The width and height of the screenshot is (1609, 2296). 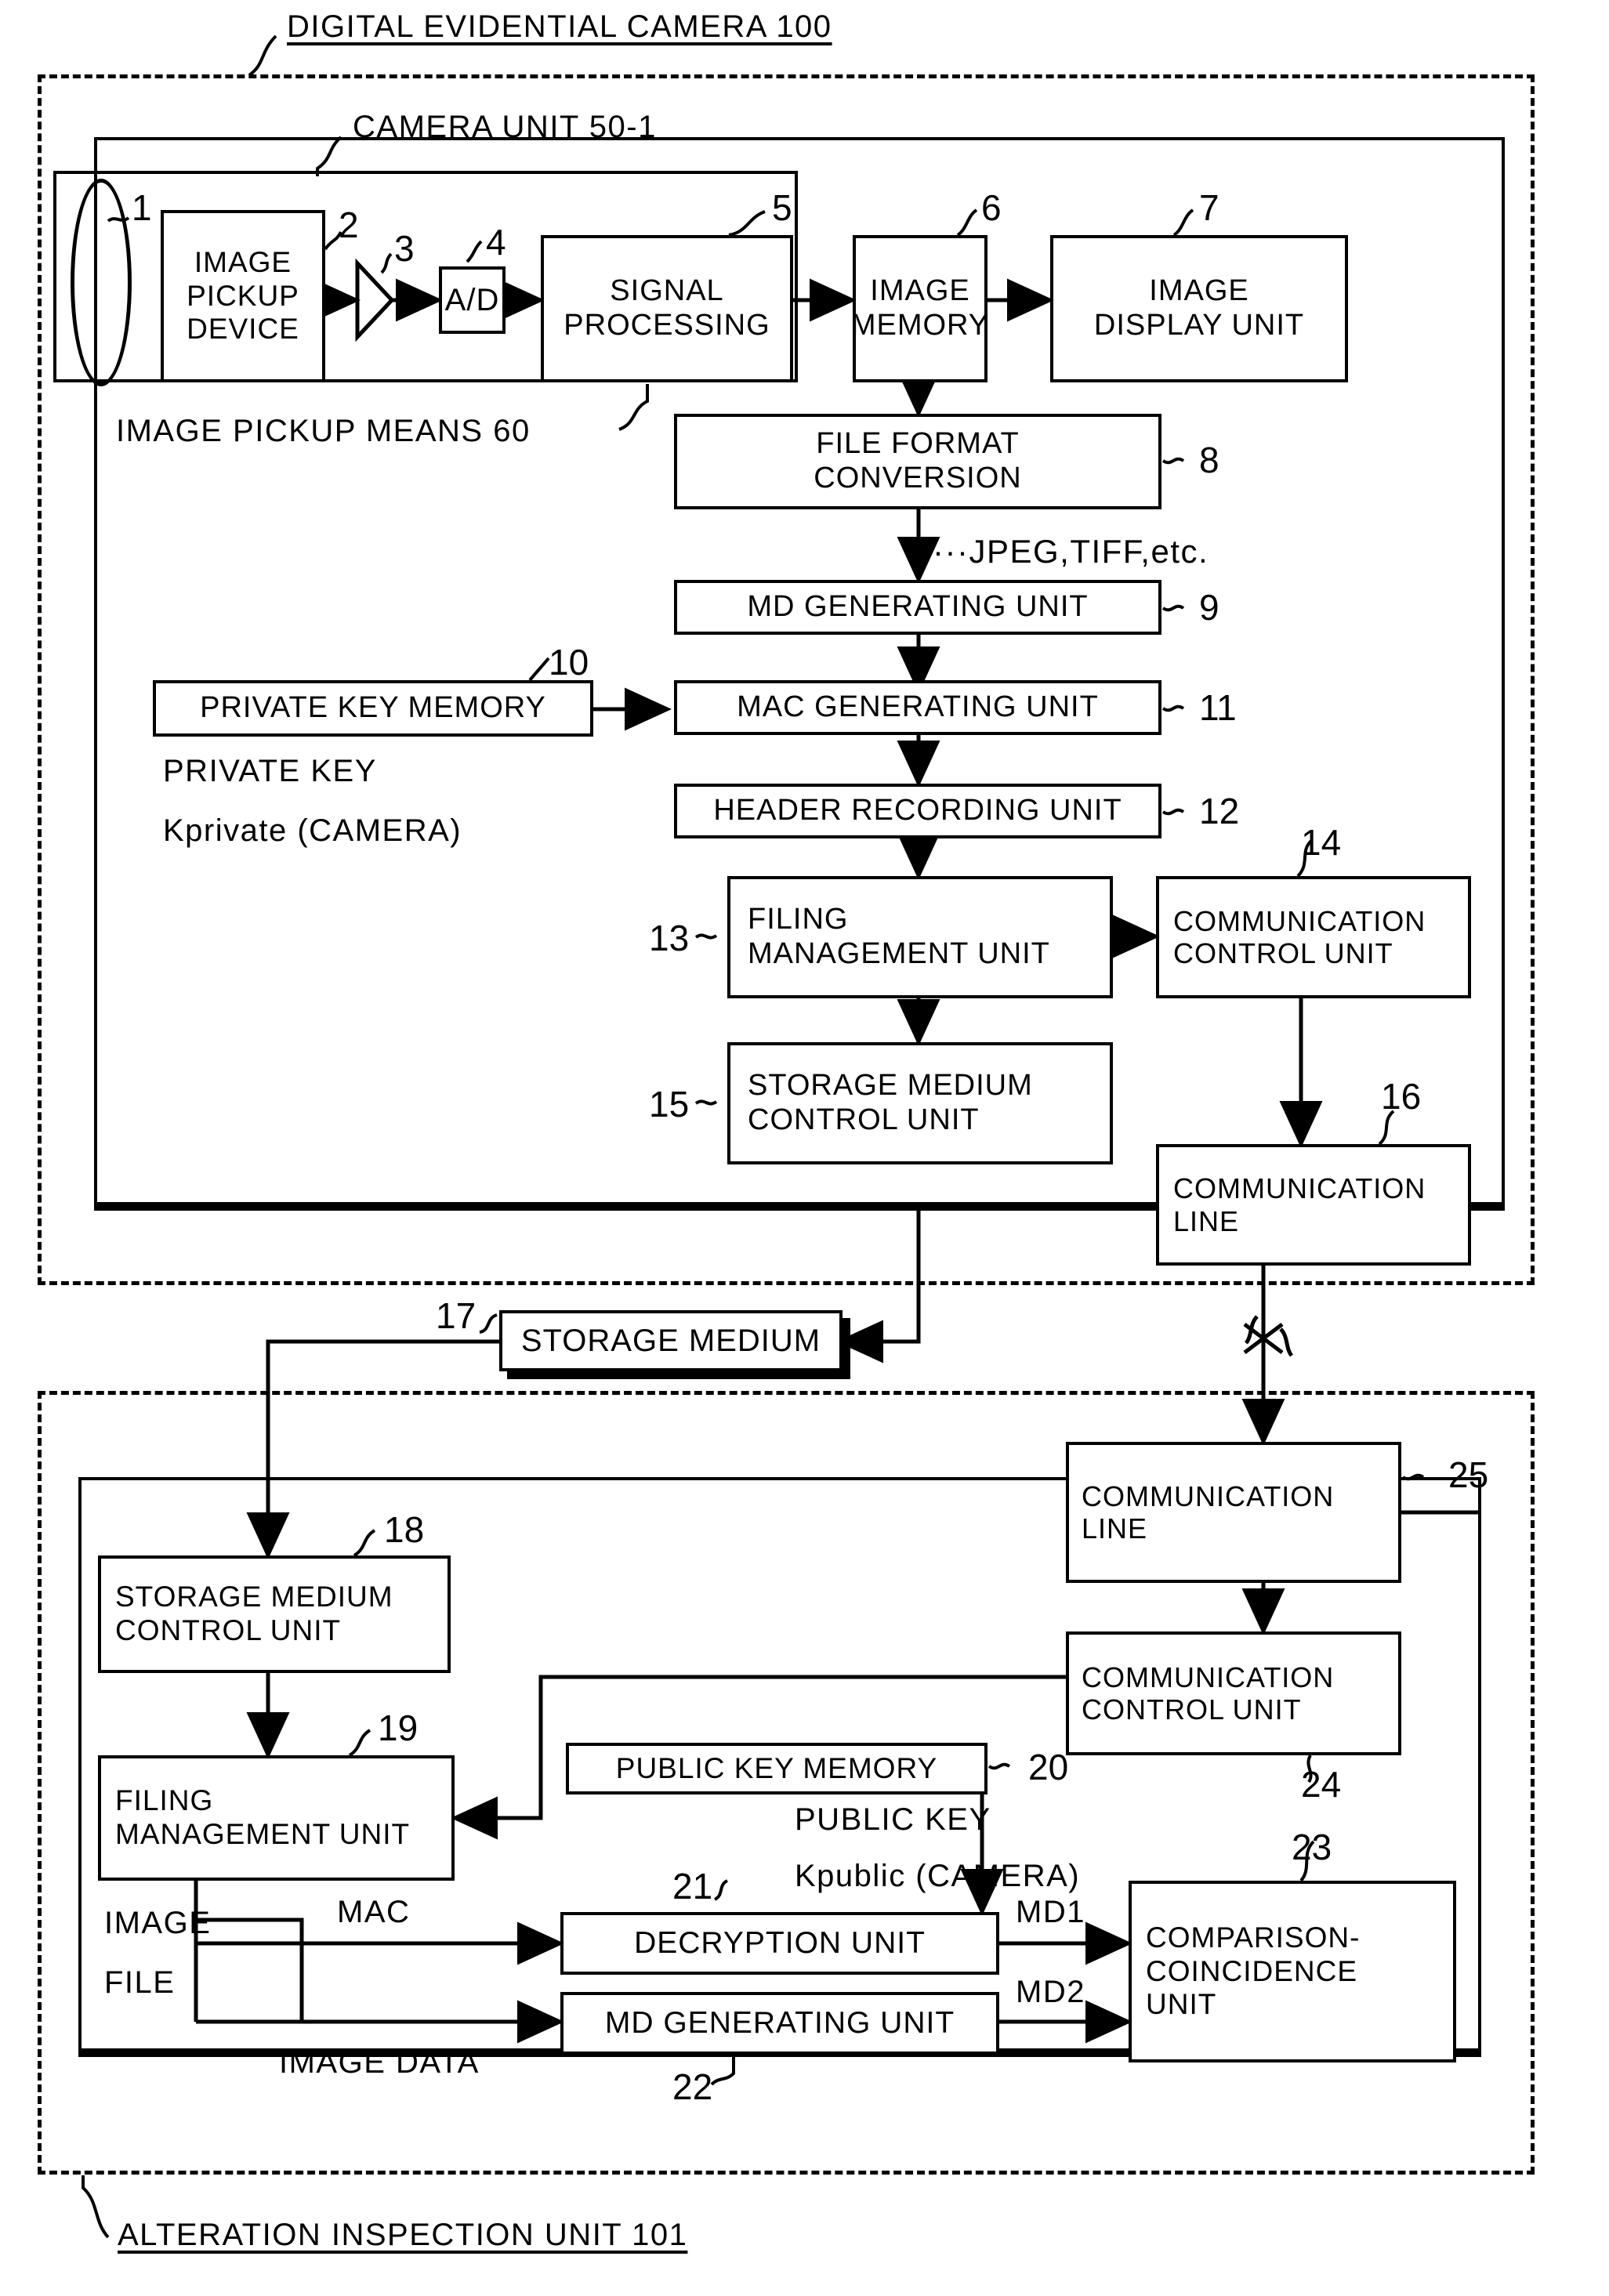 I want to click on filing-management-line1: FILING, so click(x=798, y=919).